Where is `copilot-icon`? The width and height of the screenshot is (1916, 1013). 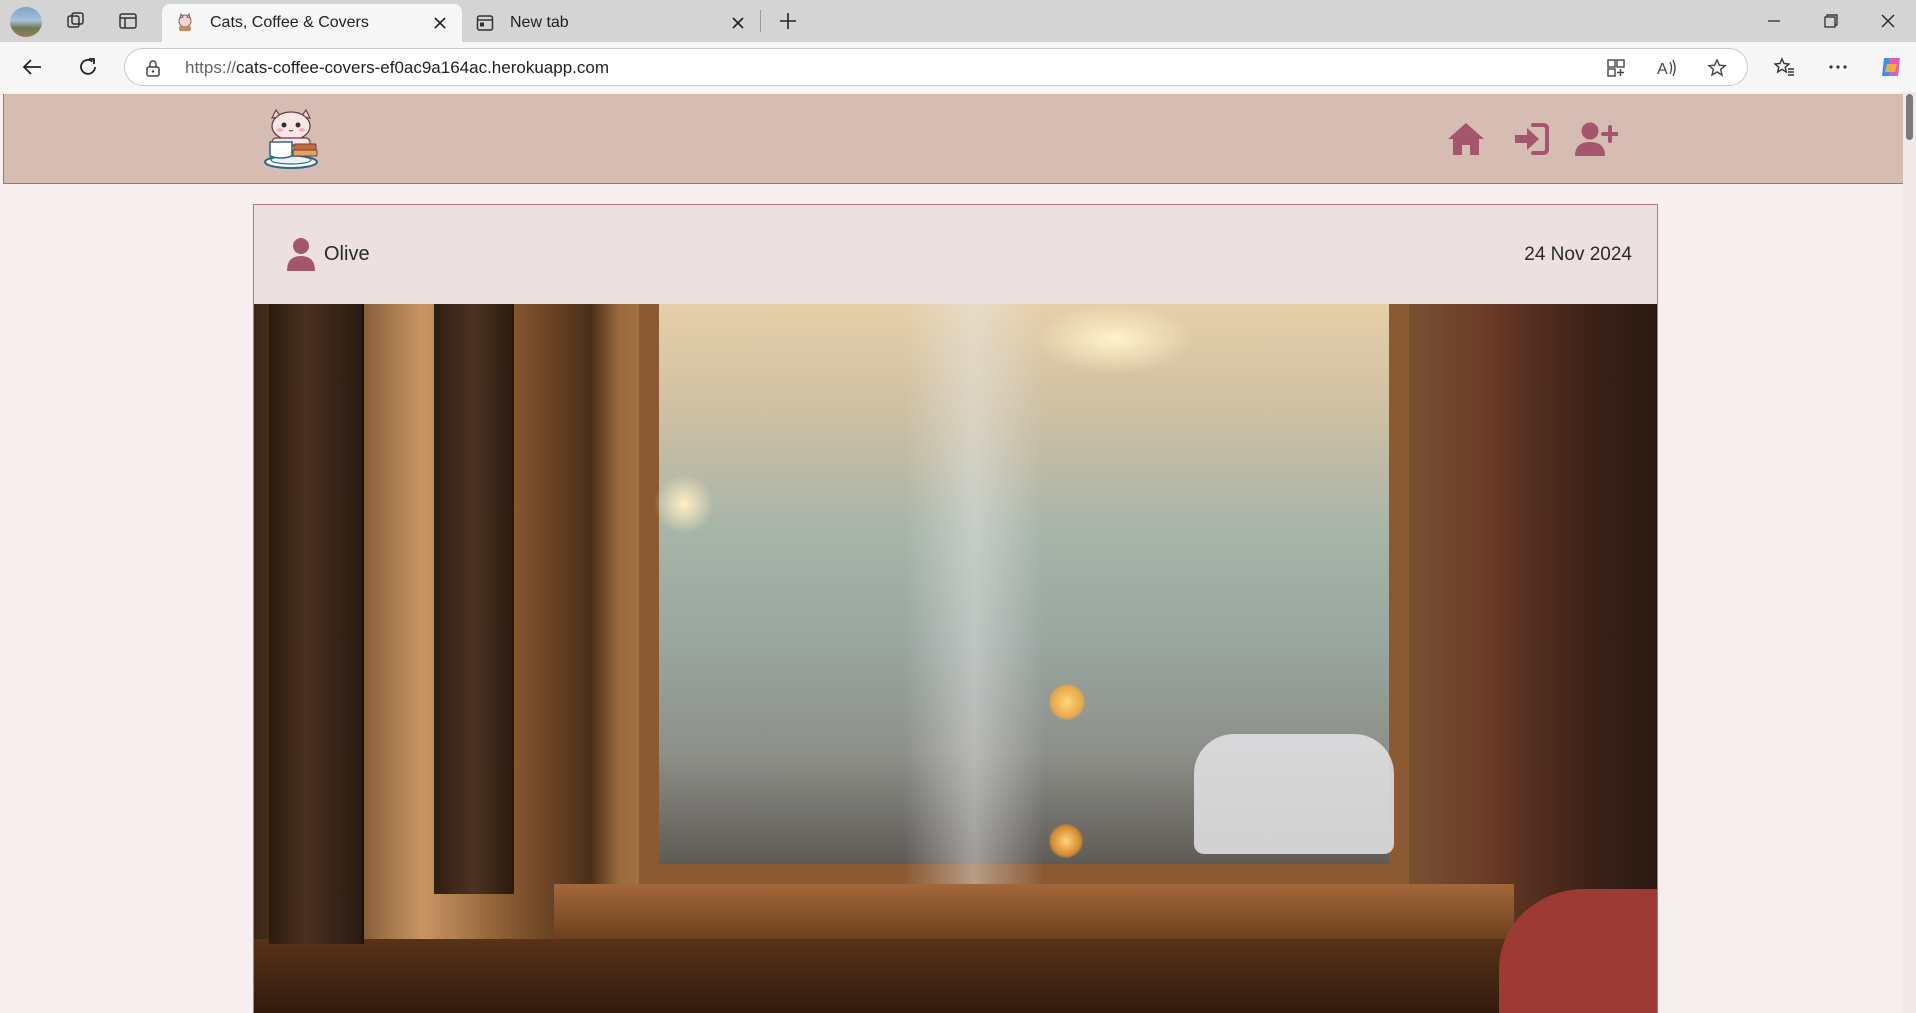 copilot-icon is located at coordinates (1891, 67).